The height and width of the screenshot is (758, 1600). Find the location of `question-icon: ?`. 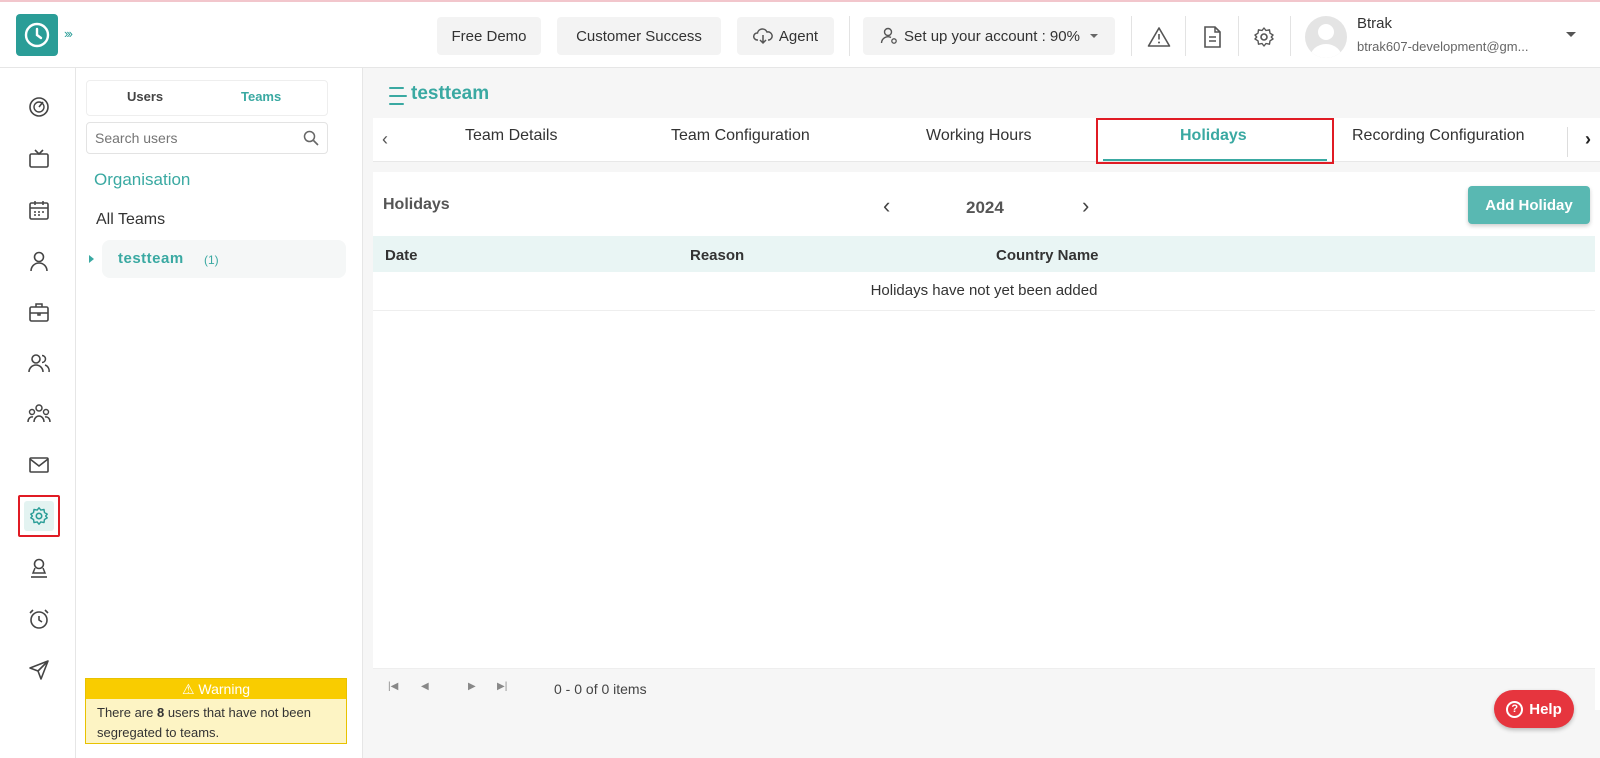

question-icon: ? is located at coordinates (1515, 709).